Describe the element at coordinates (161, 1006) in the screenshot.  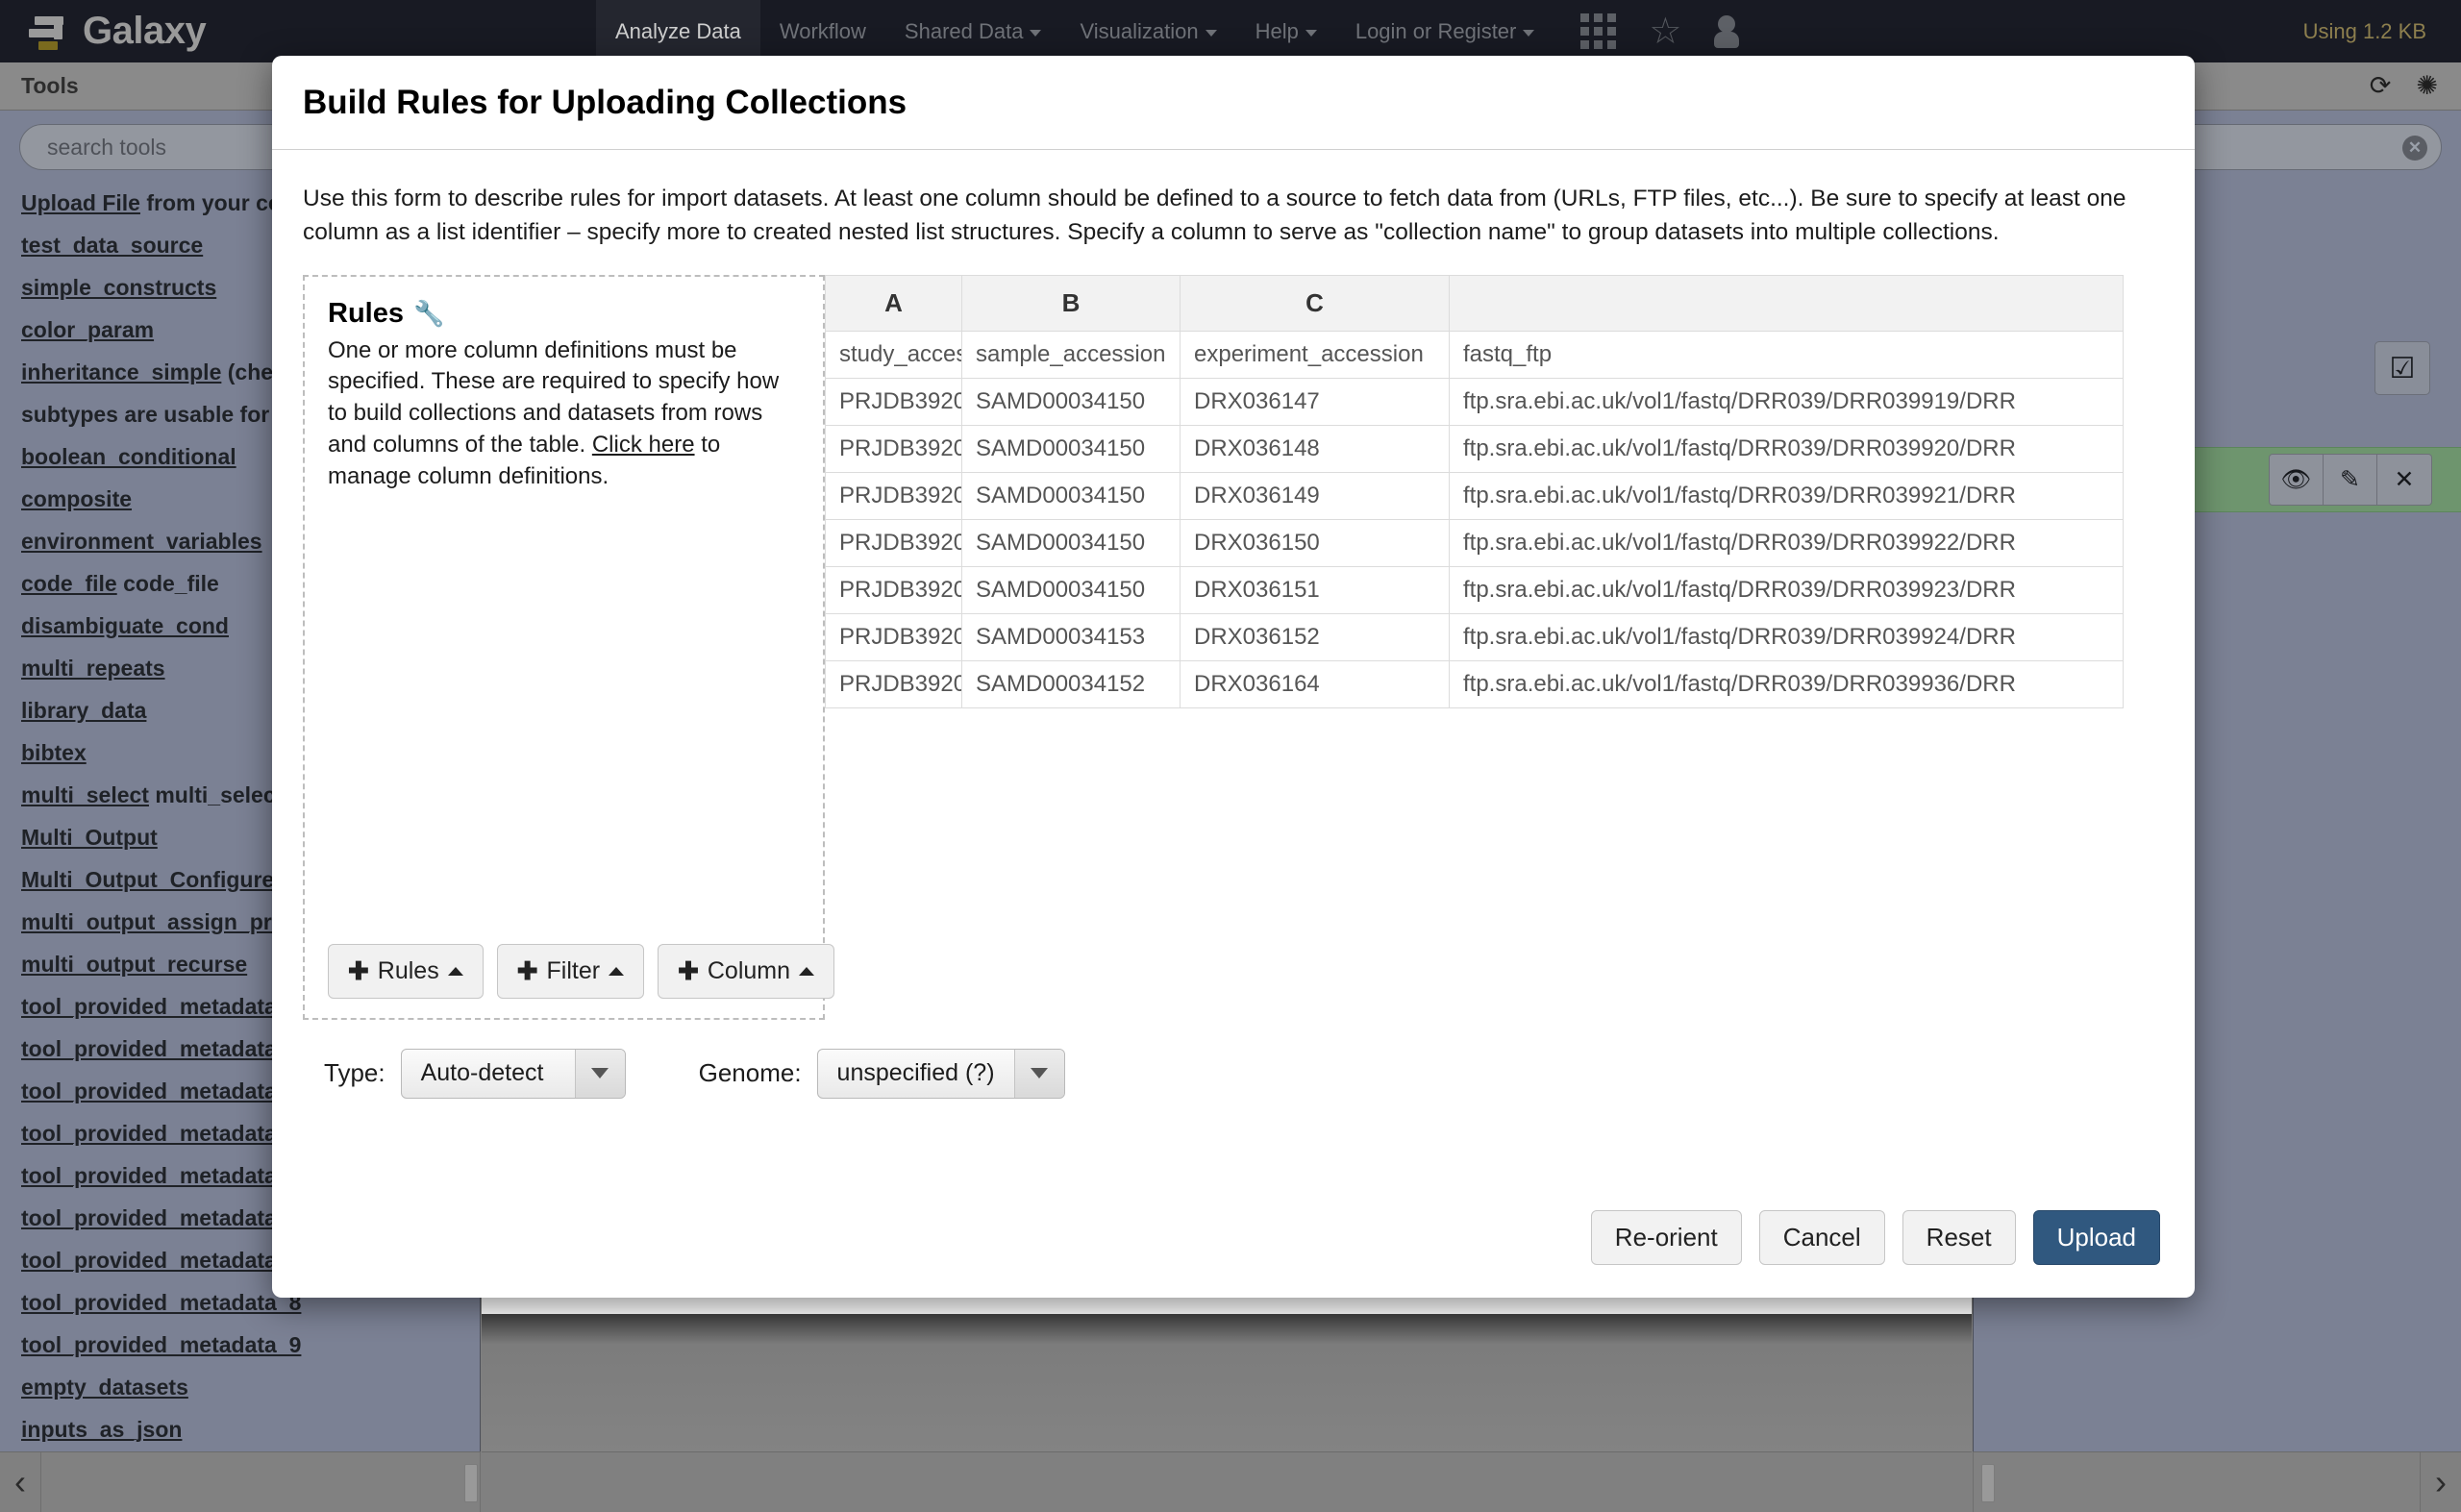
I see `tool-link: tool_provided_metadata_1` at that location.